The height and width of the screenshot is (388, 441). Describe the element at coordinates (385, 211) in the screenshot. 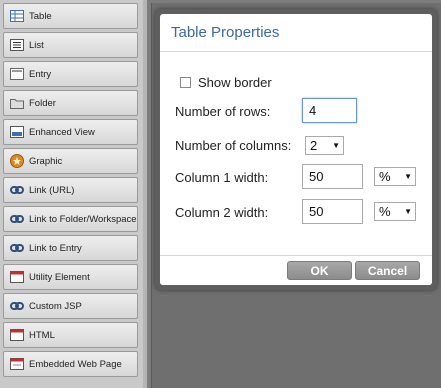

I see `col2-unit-value: %` at that location.